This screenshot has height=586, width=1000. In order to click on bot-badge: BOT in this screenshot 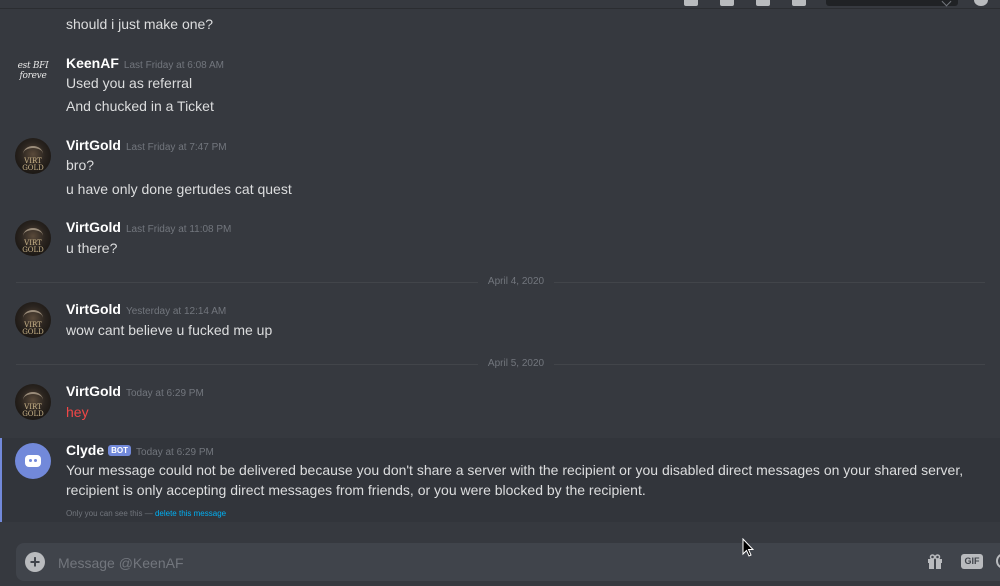, I will do `click(120, 450)`.